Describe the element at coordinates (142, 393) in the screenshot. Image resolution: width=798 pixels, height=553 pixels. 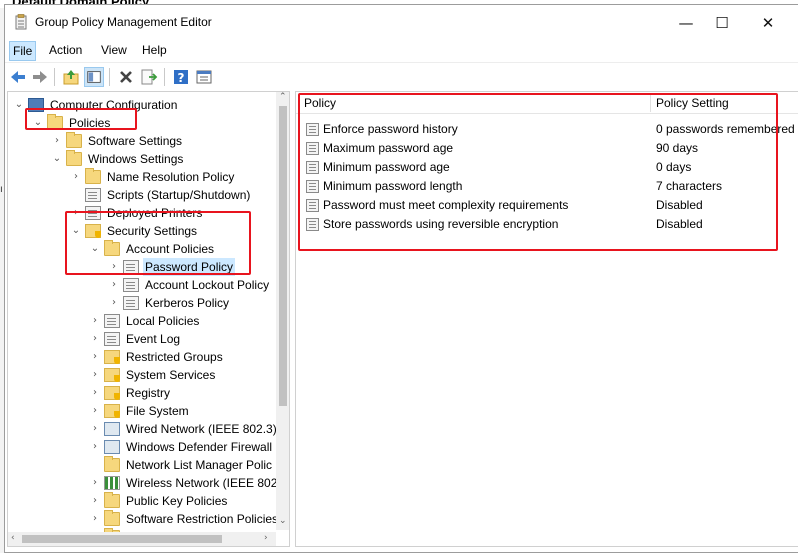
I see `tree-node: › Registry` at that location.